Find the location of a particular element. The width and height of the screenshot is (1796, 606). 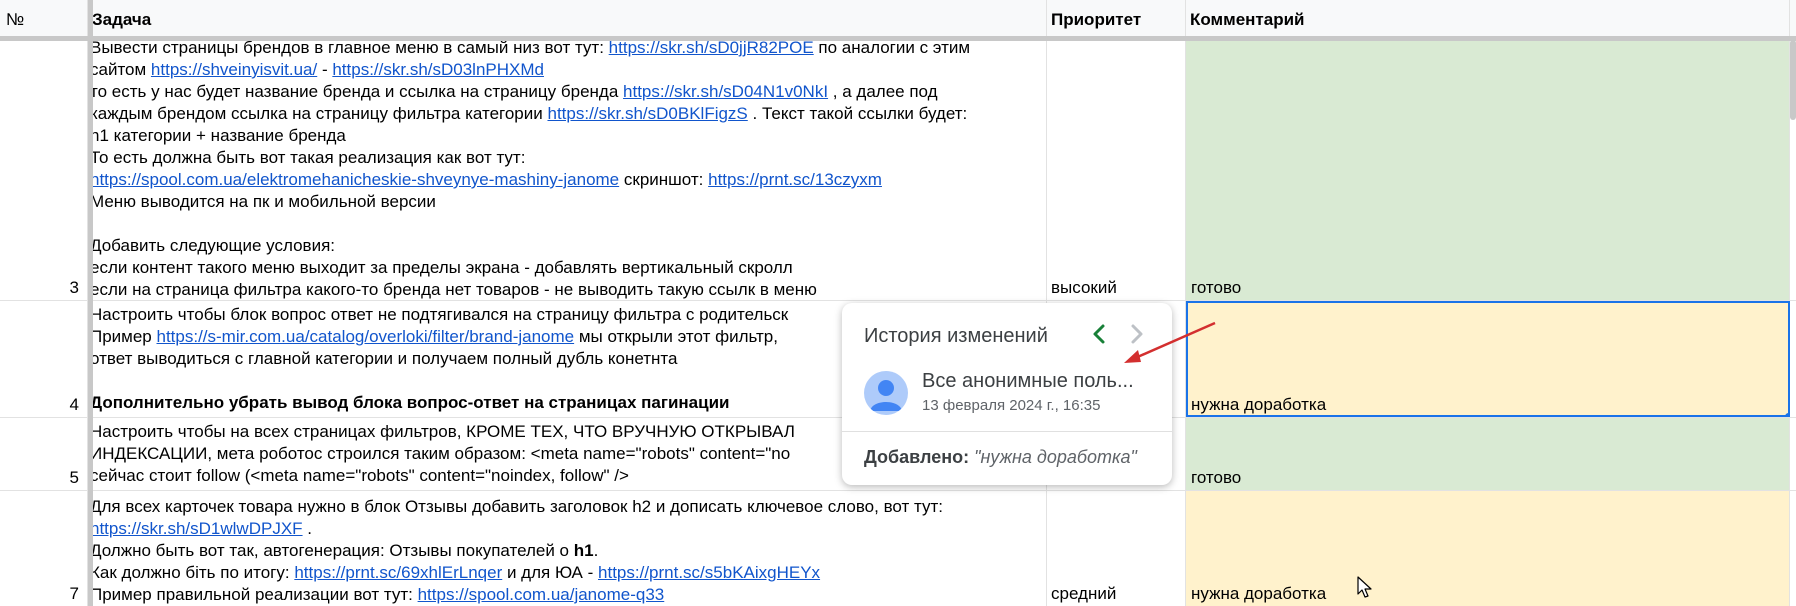

task-link: https://prnt.sc/69xhlErLnqer is located at coordinates (398, 572).